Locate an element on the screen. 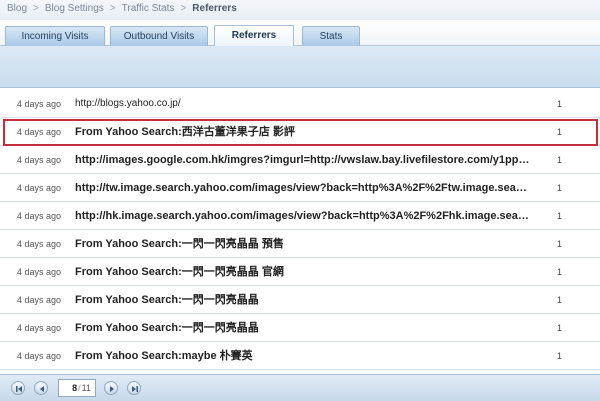  current-page: 8 is located at coordinates (75, 388).